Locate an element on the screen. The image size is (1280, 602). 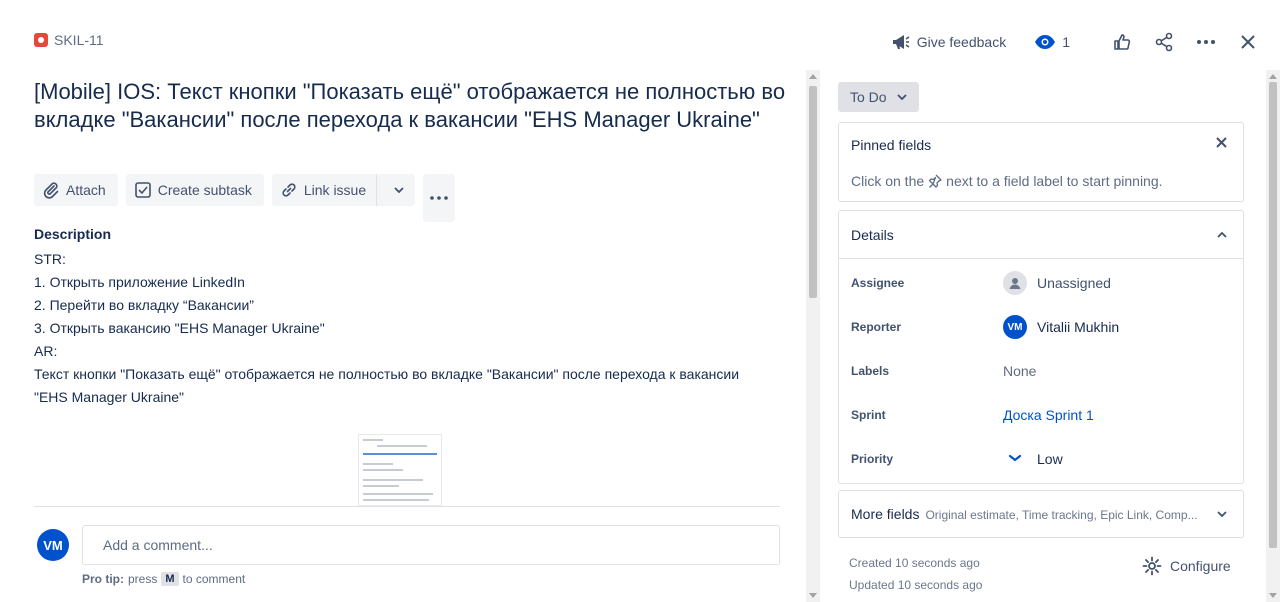
create-subtask-button: Create subtask is located at coordinates (194, 190).